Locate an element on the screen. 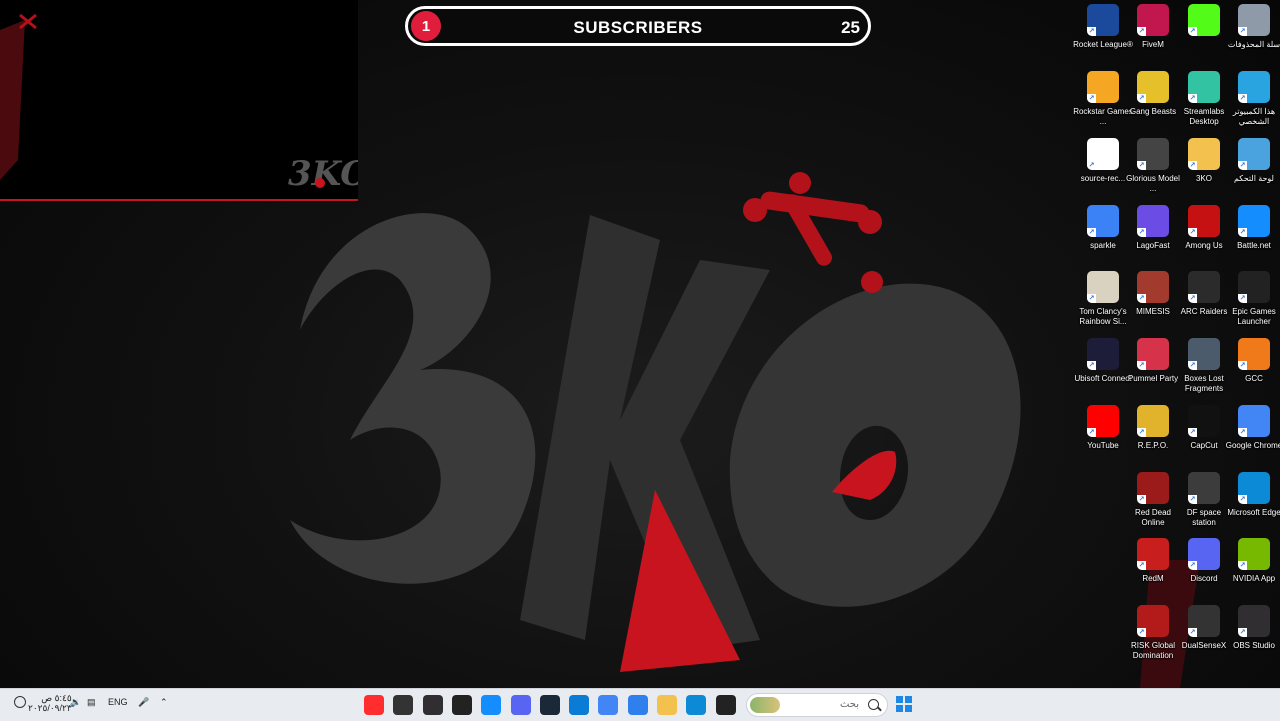 The height and width of the screenshot is (721, 1280). desktop-icon: ↗ OBS Studio is located at coordinates (1252, 637).